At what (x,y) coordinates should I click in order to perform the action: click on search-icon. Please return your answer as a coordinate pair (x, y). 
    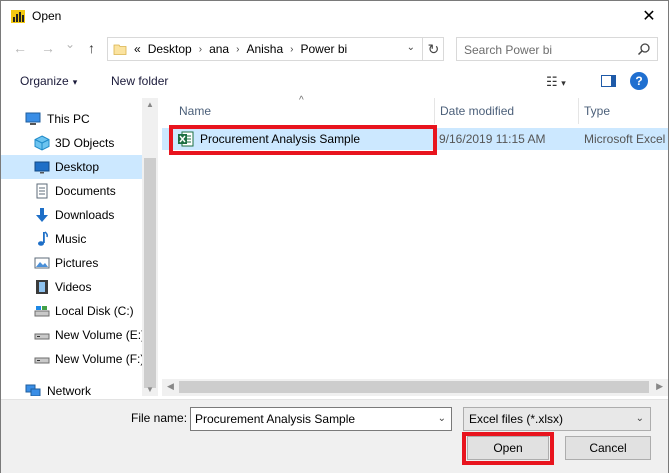
    Looking at the image, I should click on (643, 49).